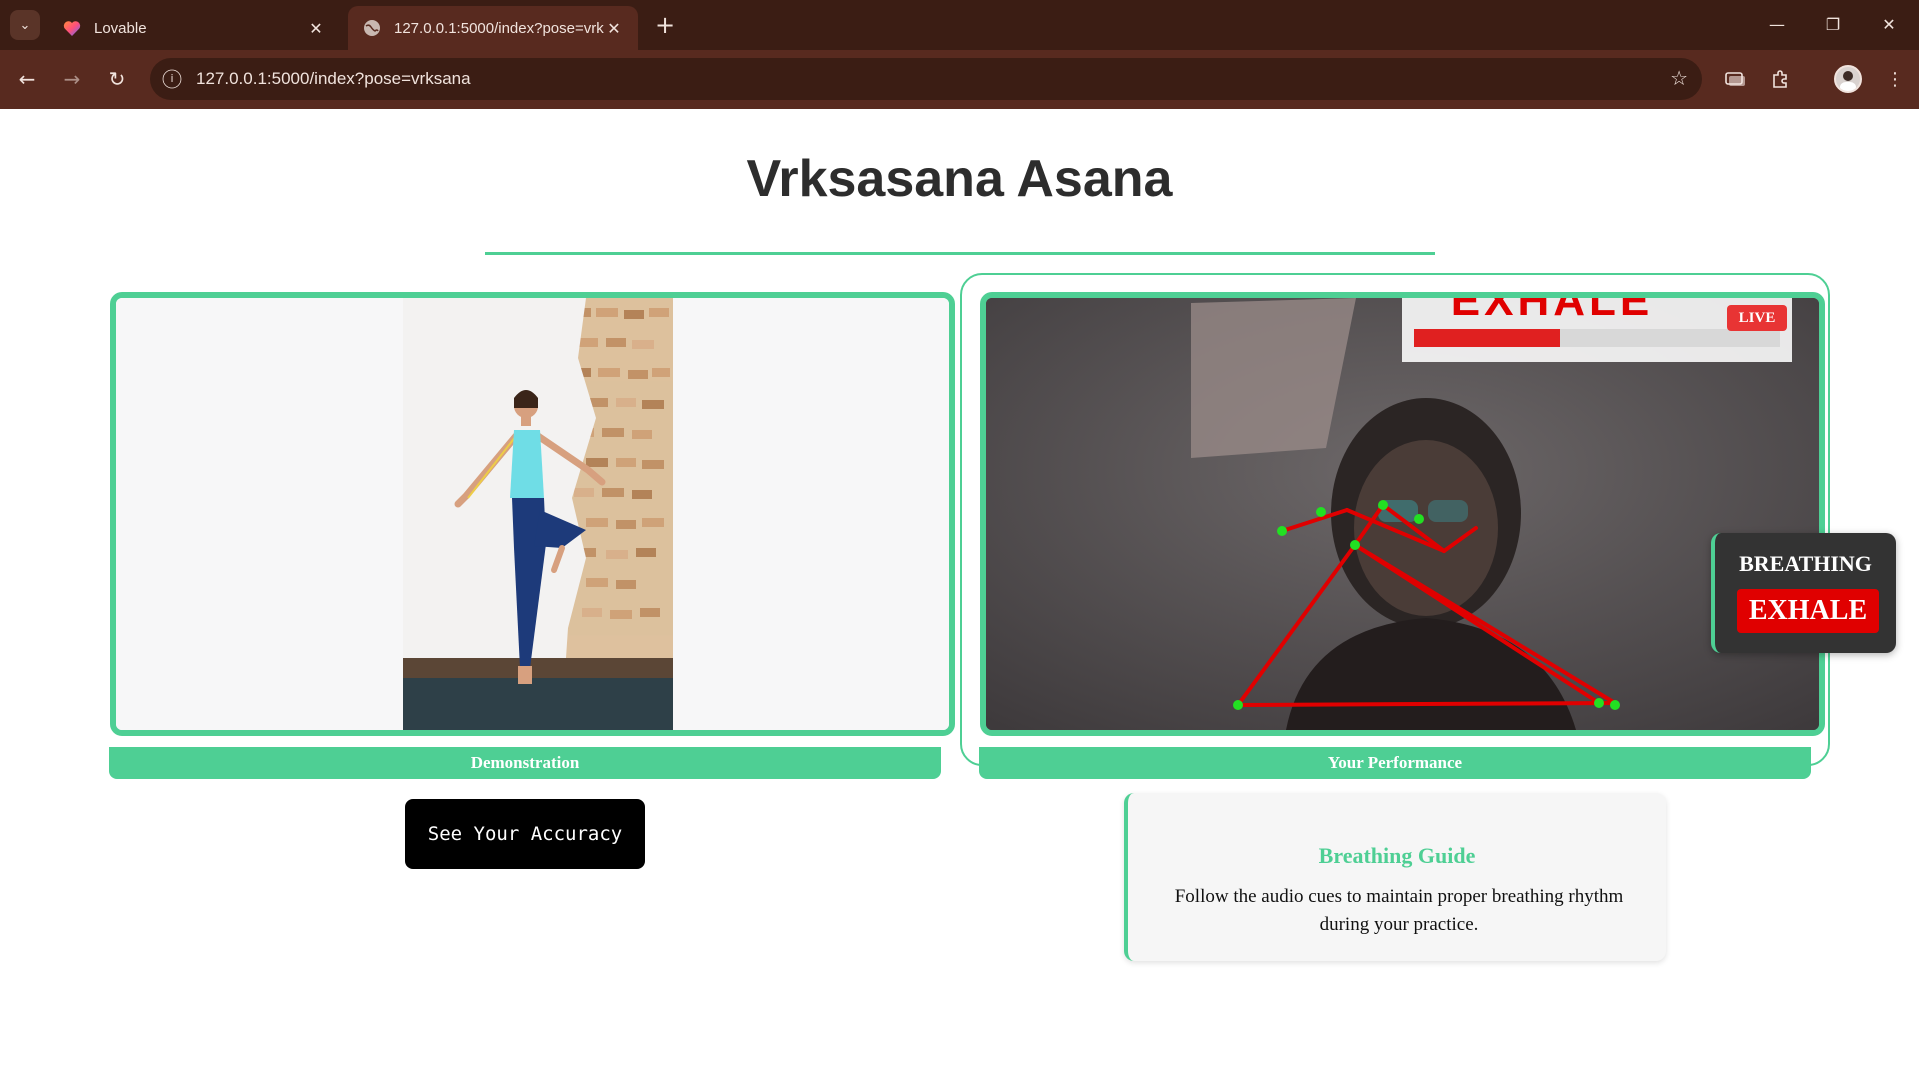 This screenshot has width=1919, height=1079. I want to click on tab-title: 127.0.0.1:5000/index?pose=vrksana, so click(499, 28).